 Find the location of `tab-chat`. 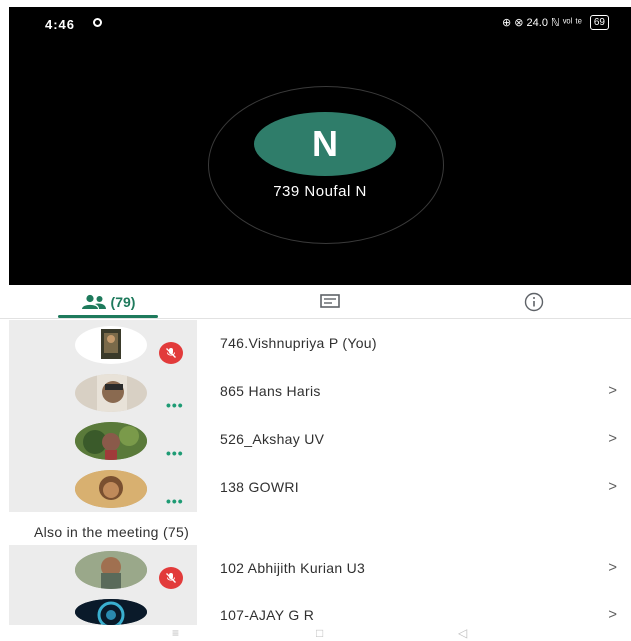

tab-chat is located at coordinates (330, 302).